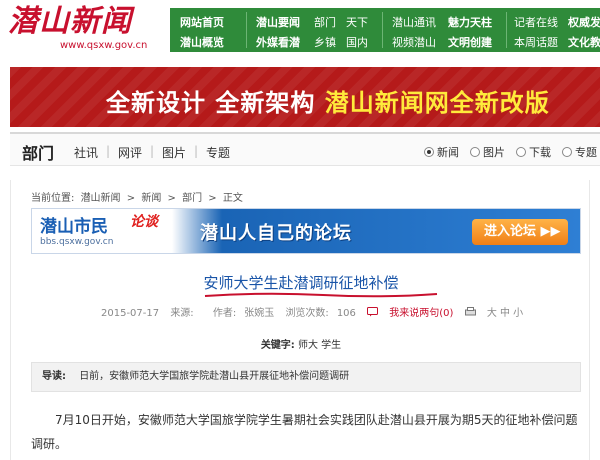 The height and width of the screenshot is (460, 600). Describe the element at coordinates (278, 22) in the screenshot. I see `nav-qianshan-news: 潜山要闻` at that location.